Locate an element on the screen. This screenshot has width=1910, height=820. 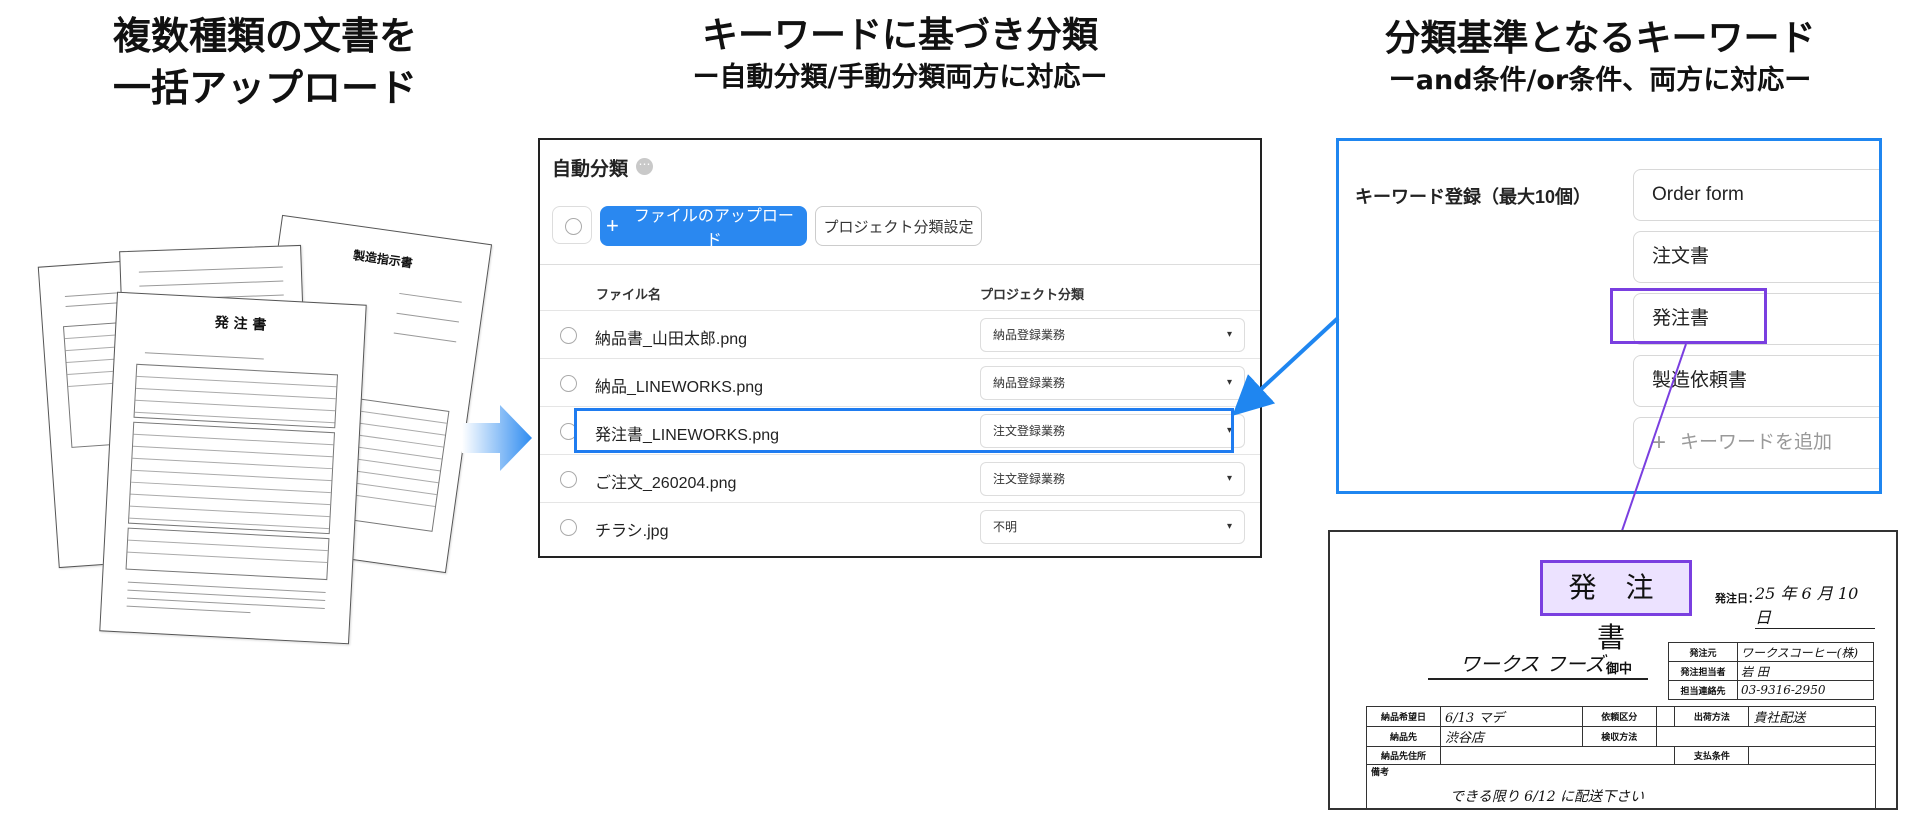
file-name: チラシ.jpg is located at coordinates (632, 531).